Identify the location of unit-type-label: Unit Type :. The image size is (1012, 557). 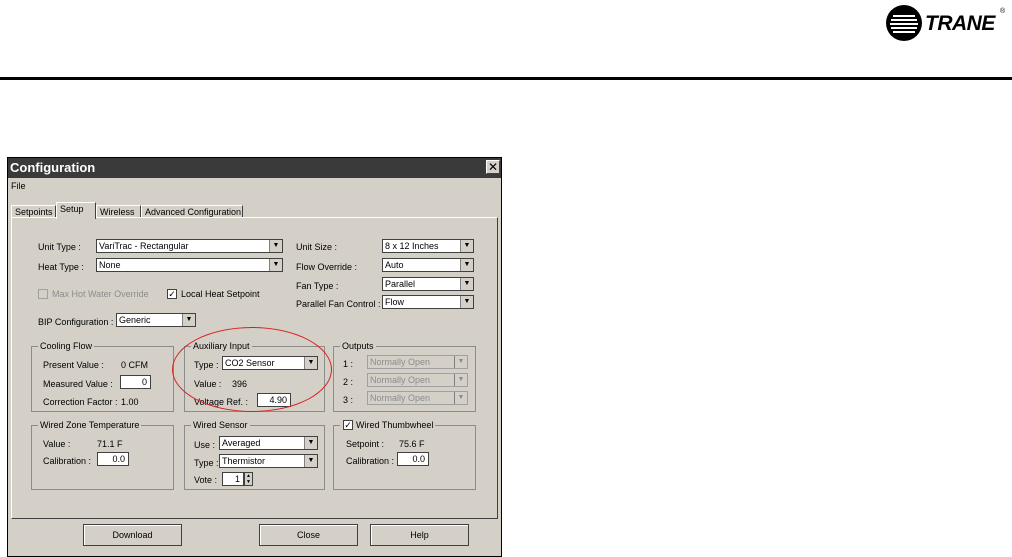
(59, 247).